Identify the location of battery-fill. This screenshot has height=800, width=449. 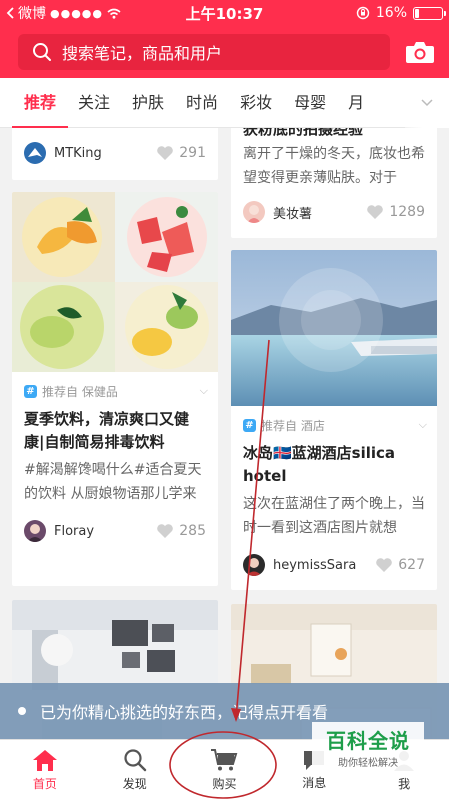
(417, 13).